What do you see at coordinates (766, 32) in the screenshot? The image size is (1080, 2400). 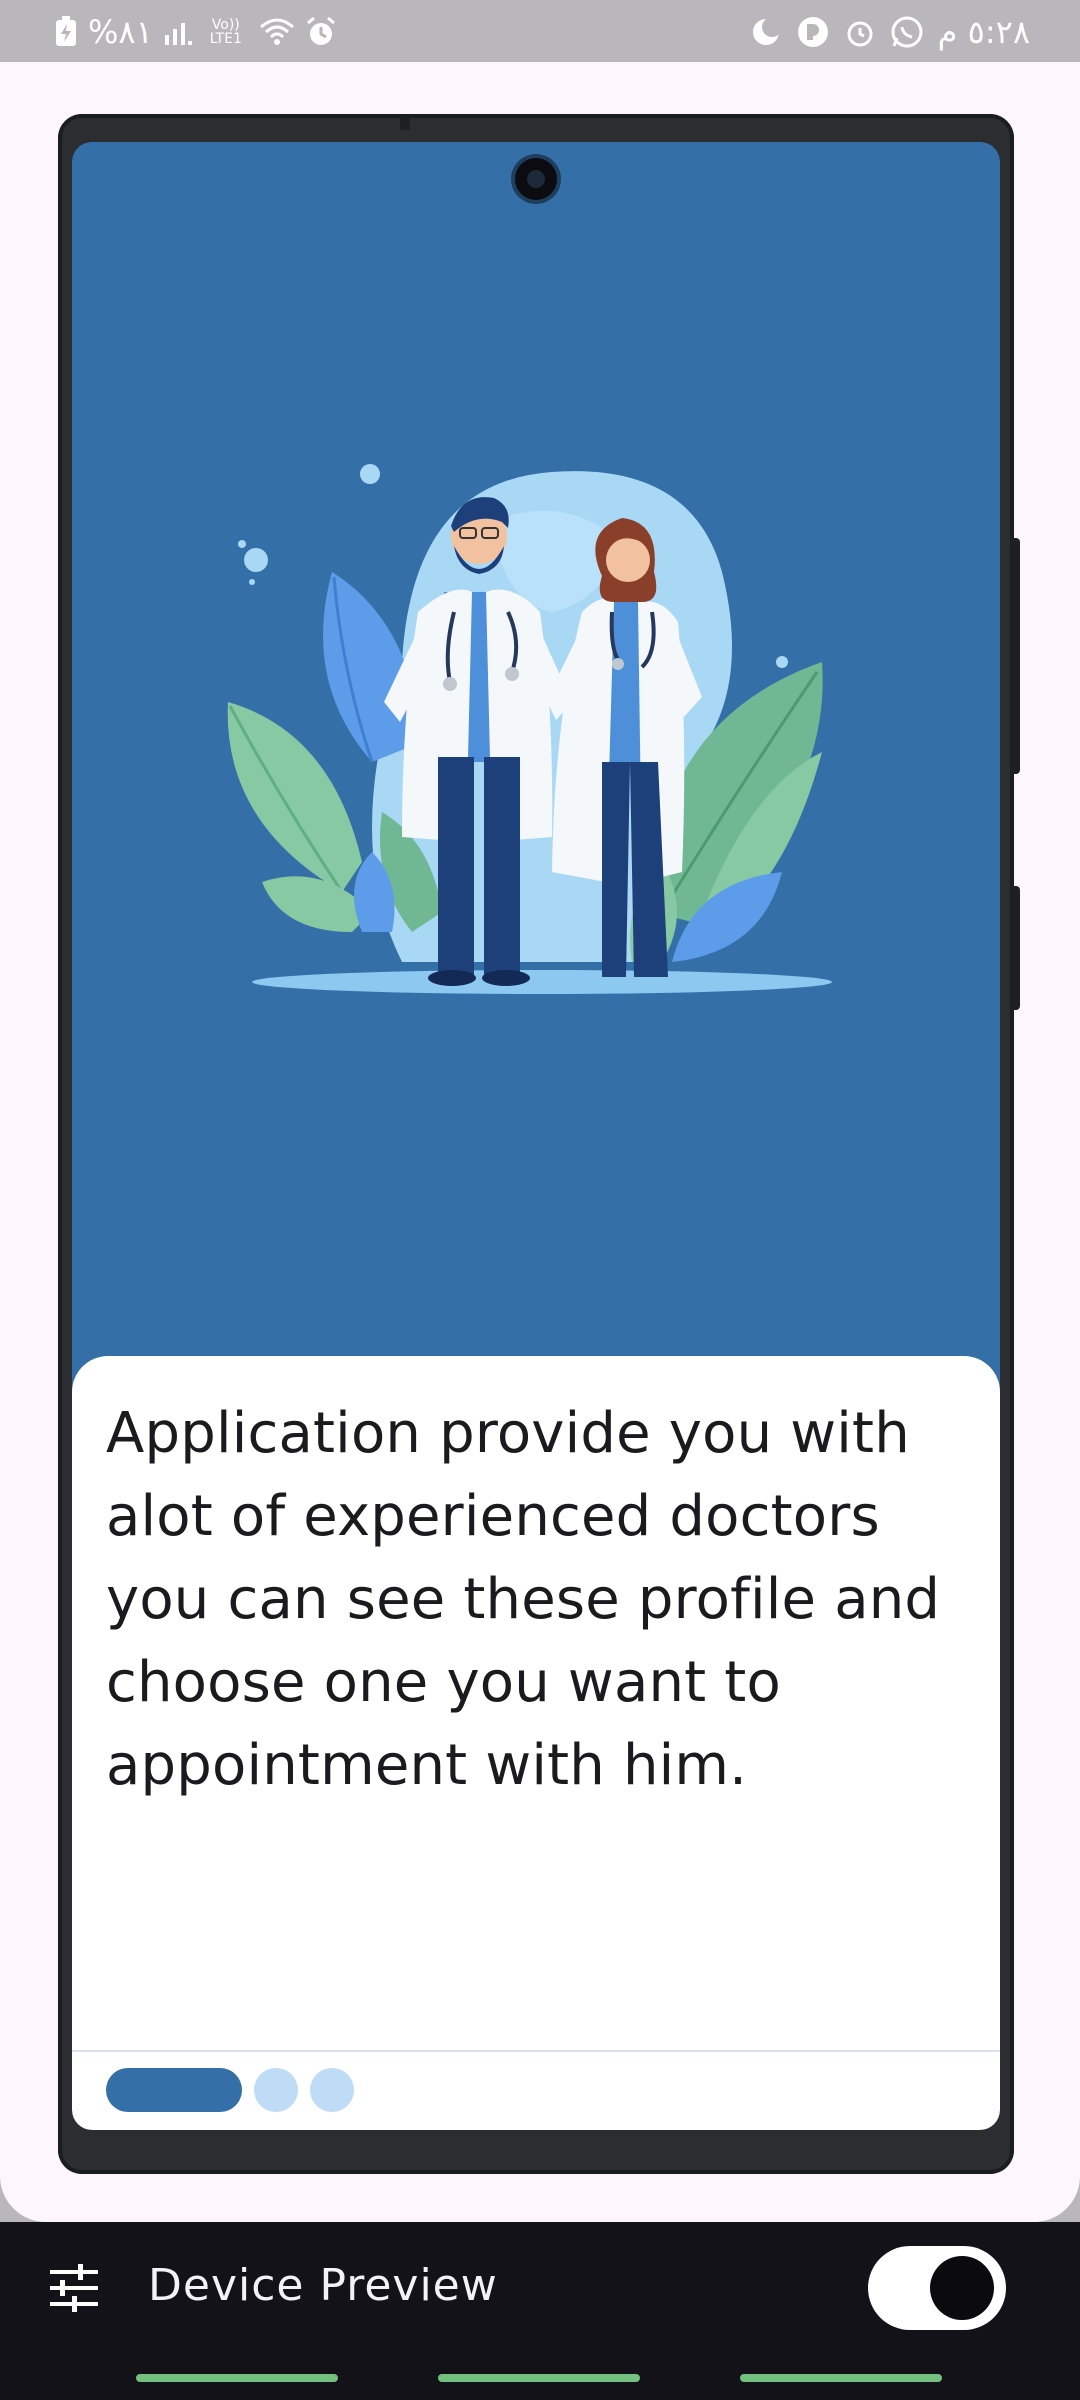 I see `moon-icon` at bounding box center [766, 32].